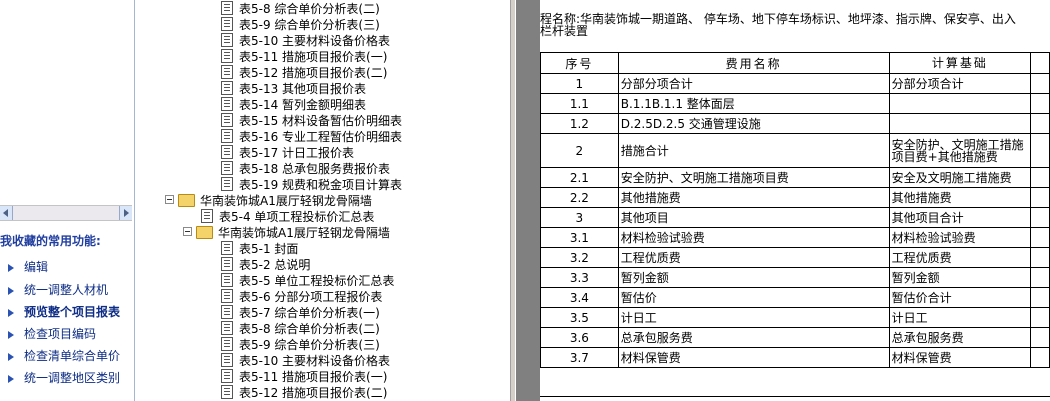 The height and width of the screenshot is (401, 1050). I want to click on task-item: 预览整个项目报表, so click(64, 312).